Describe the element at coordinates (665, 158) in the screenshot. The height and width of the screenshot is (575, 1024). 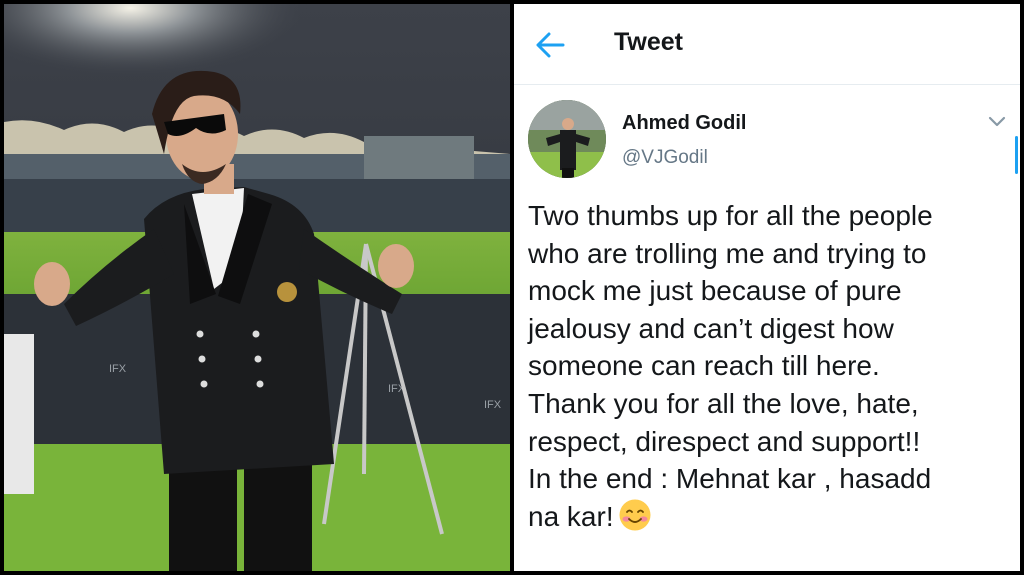
I see `author-handle: @VJGodil` at that location.